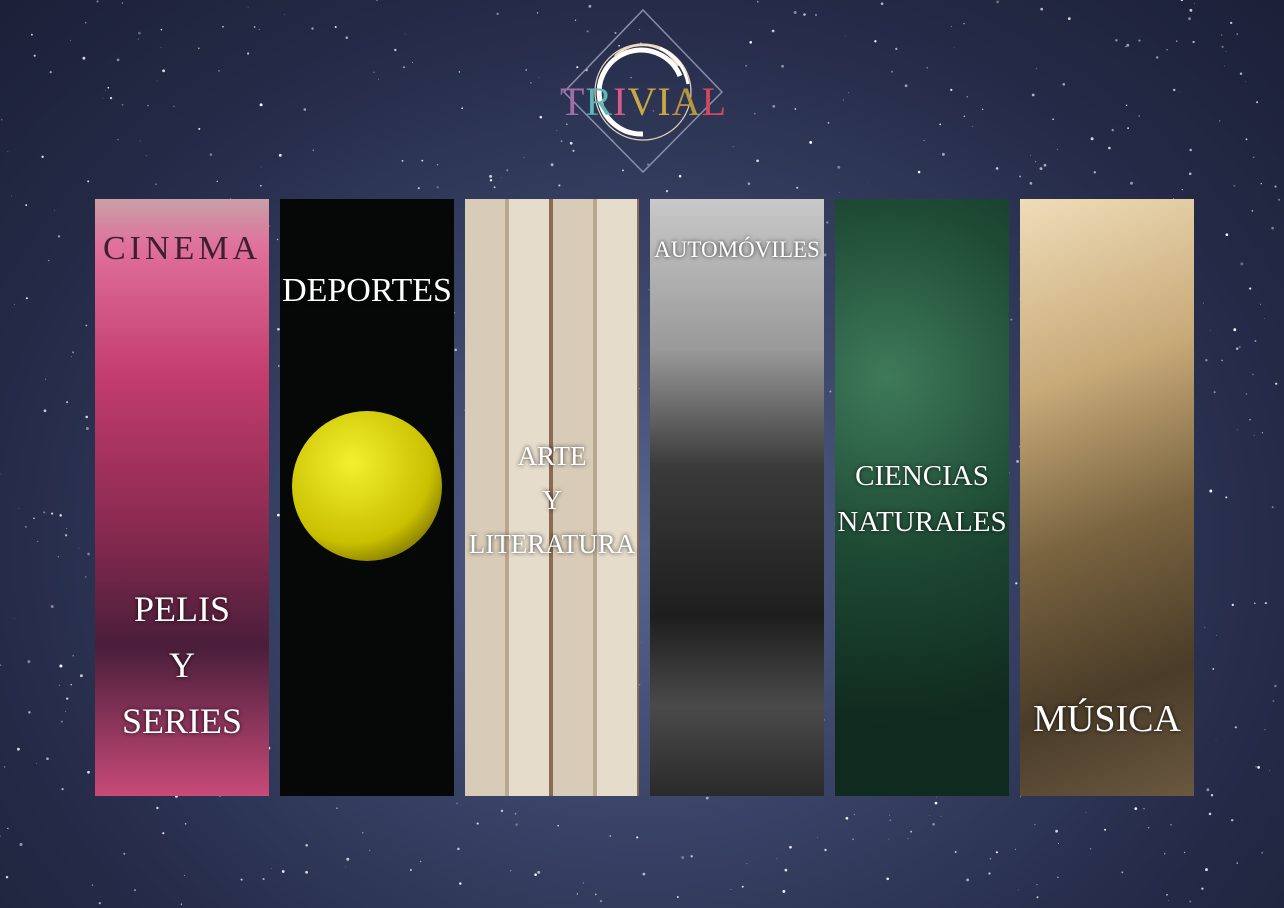  What do you see at coordinates (182, 665) in the screenshot?
I see `category-label: PELIS Y SERIES` at bounding box center [182, 665].